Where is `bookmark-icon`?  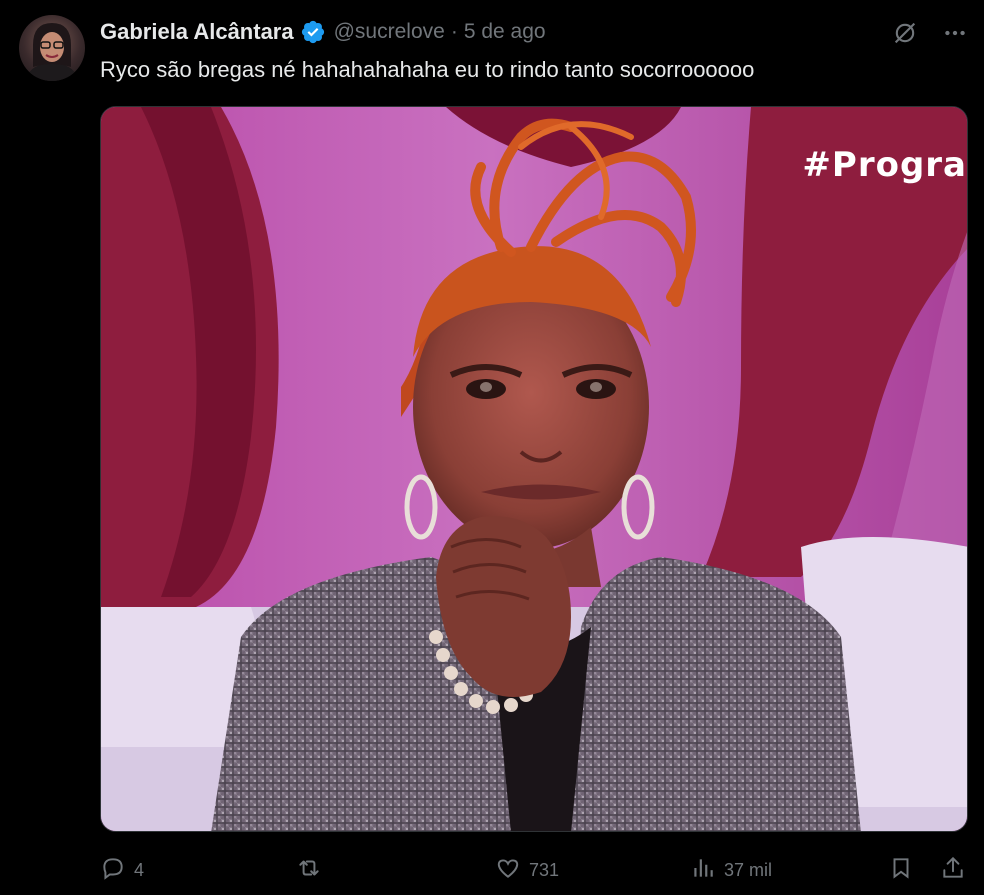
bookmark-icon is located at coordinates (901, 870).